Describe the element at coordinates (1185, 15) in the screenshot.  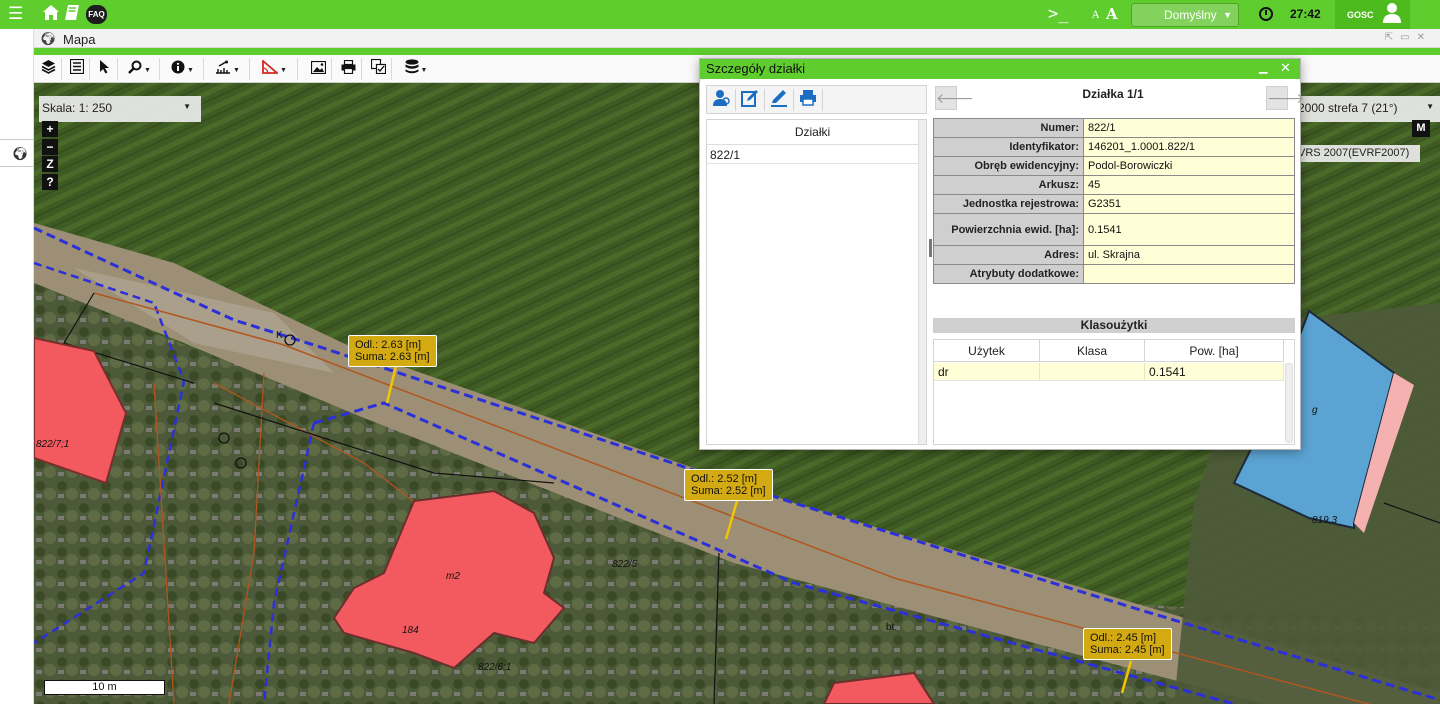
I see `profile-select: Domyślny ▼` at that location.